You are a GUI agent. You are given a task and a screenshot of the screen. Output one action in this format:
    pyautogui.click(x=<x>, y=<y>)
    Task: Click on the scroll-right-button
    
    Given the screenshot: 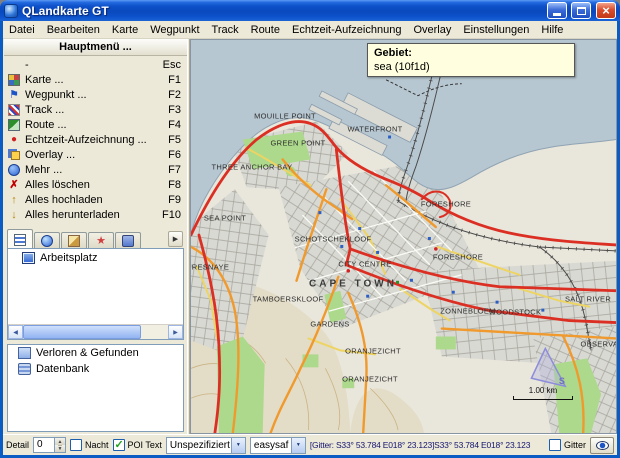 What is the action you would take?
    pyautogui.click(x=175, y=332)
    